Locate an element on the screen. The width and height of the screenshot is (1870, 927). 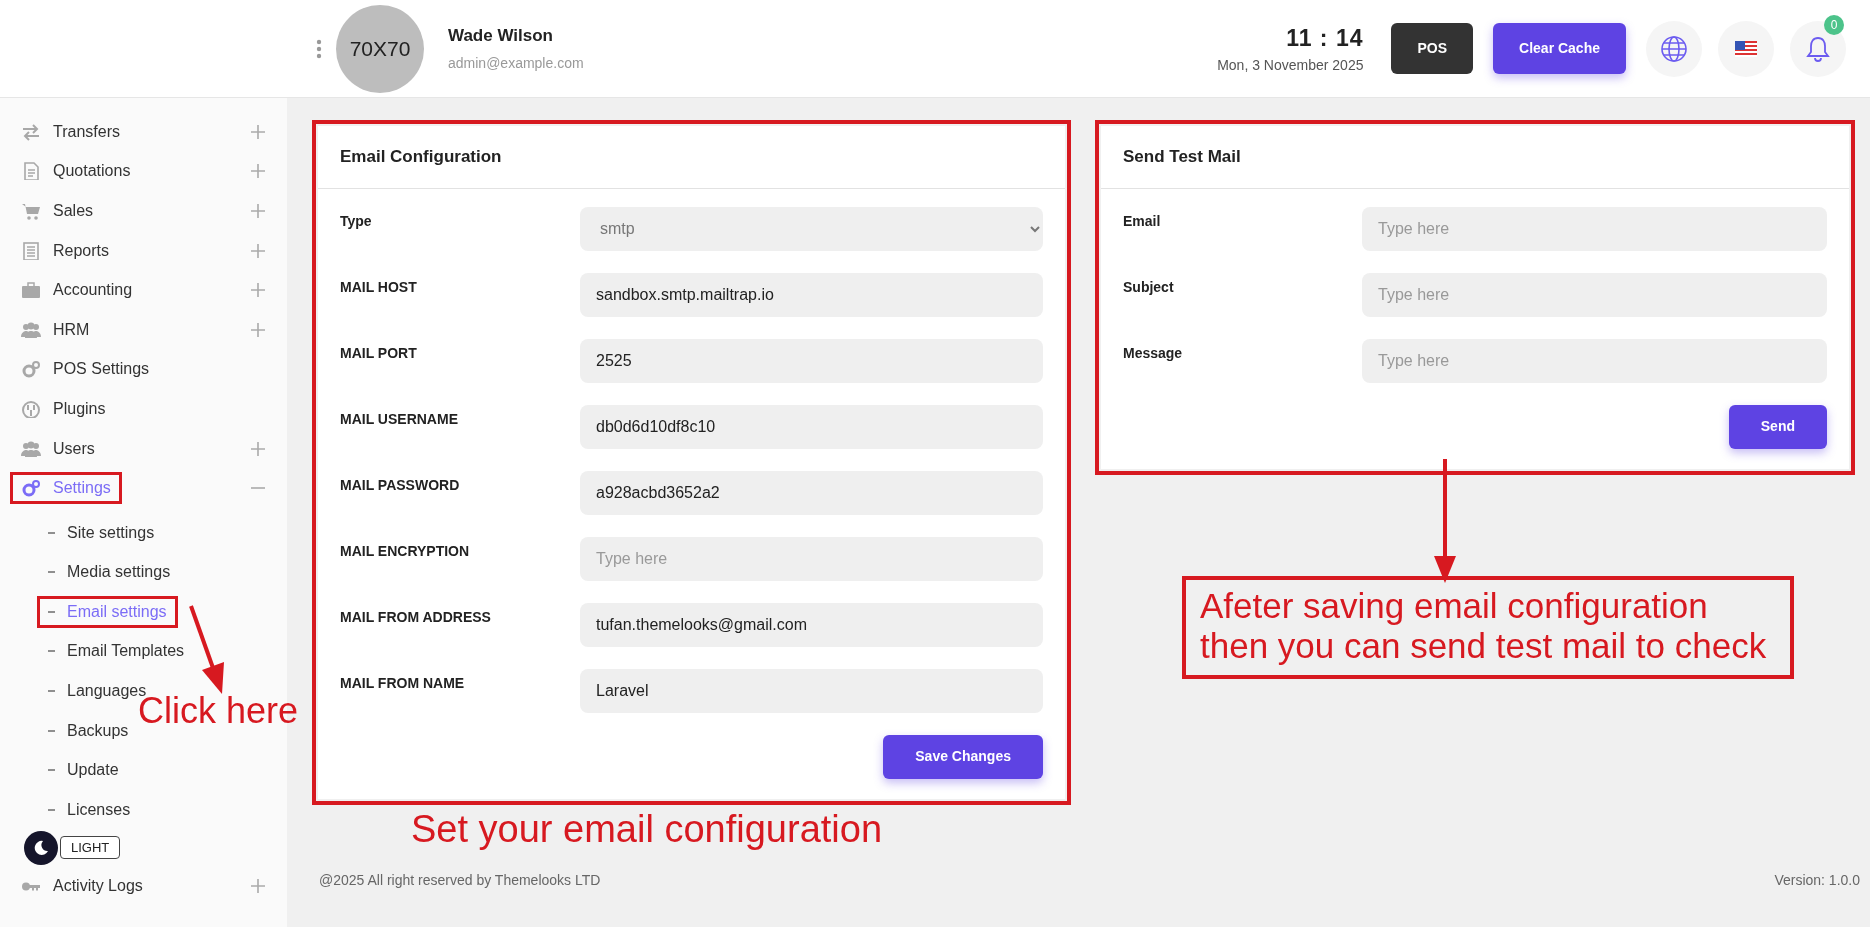
header-button: Clear Cache is located at coordinates (1559, 48).